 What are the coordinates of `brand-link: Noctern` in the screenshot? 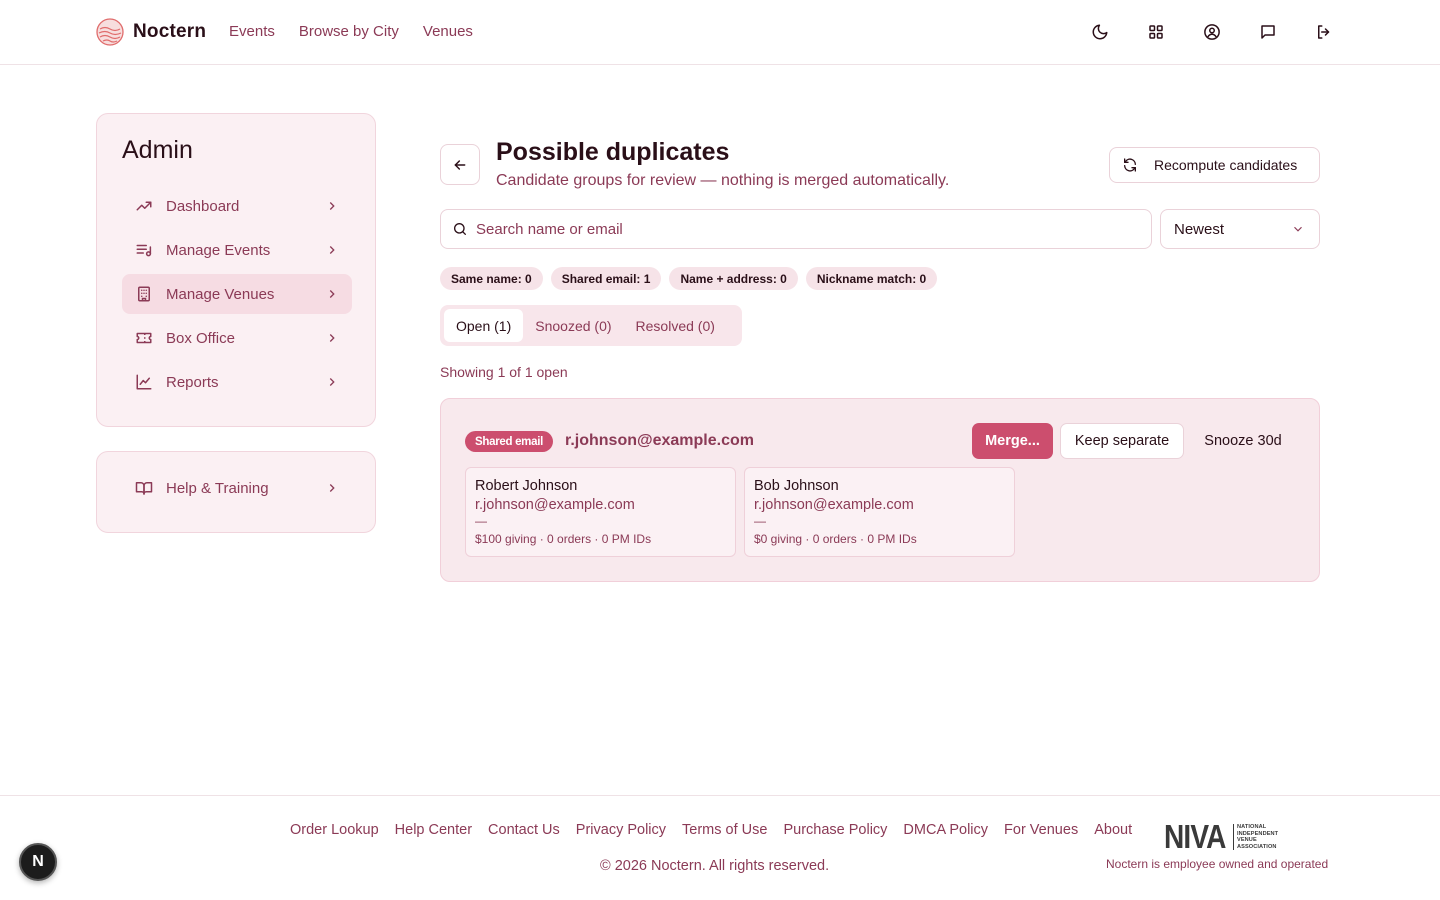 It's located at (151, 32).